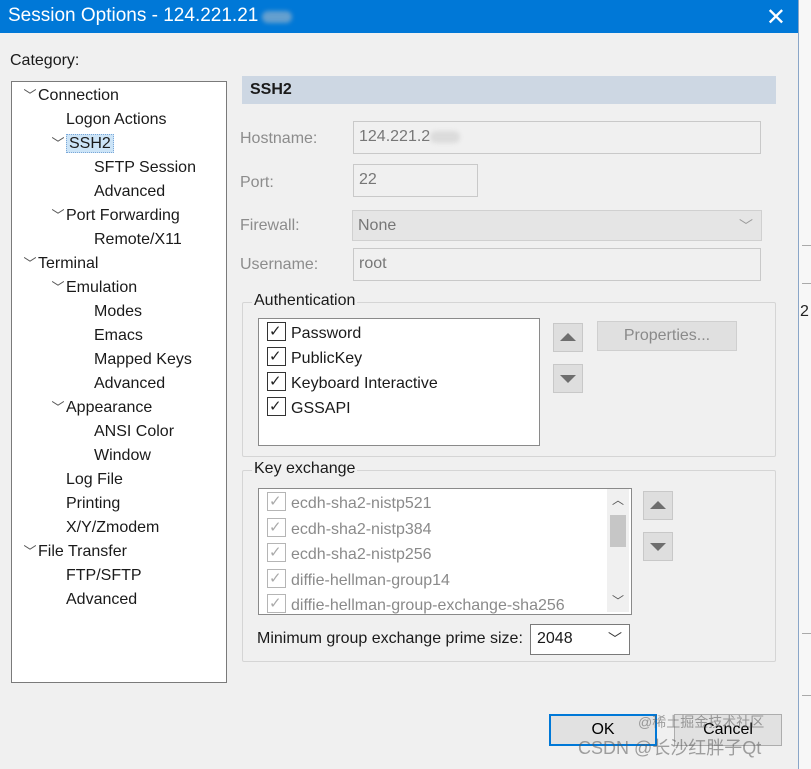 The height and width of the screenshot is (769, 811). Describe the element at coordinates (618, 550) in the screenshot. I see `kex-scrollbar: ︿ ﹀` at that location.